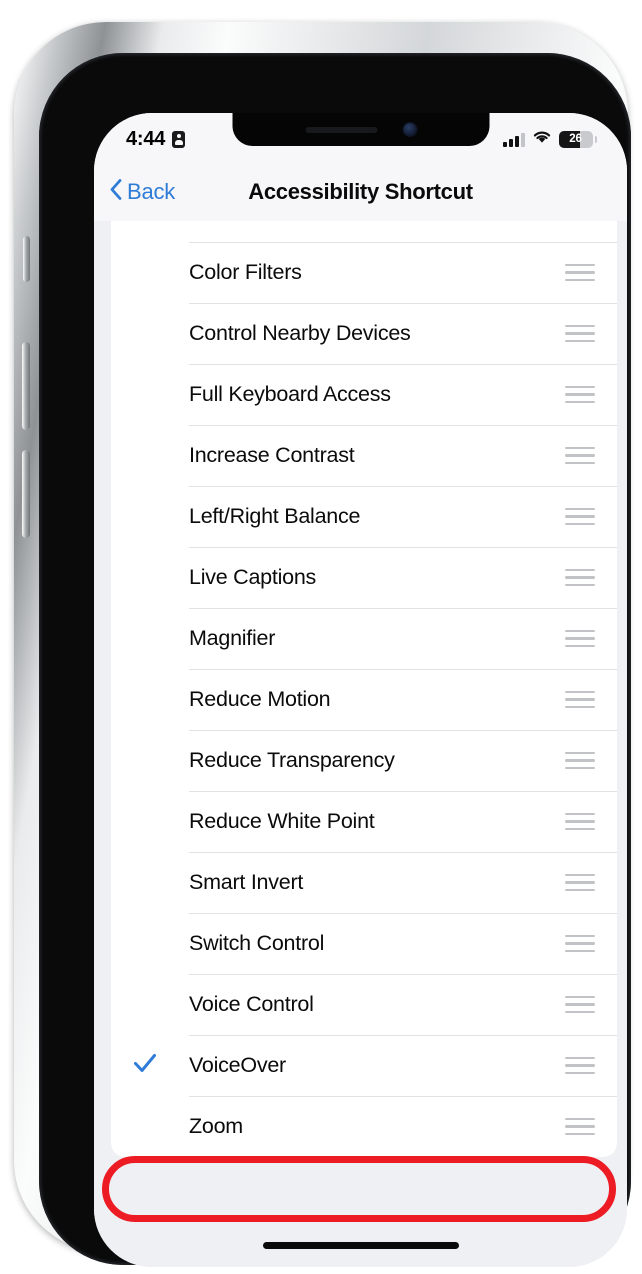 This screenshot has height=1274, width=642. What do you see at coordinates (359, 1189) in the screenshot?
I see `voiceover-annotation-highlight` at bounding box center [359, 1189].